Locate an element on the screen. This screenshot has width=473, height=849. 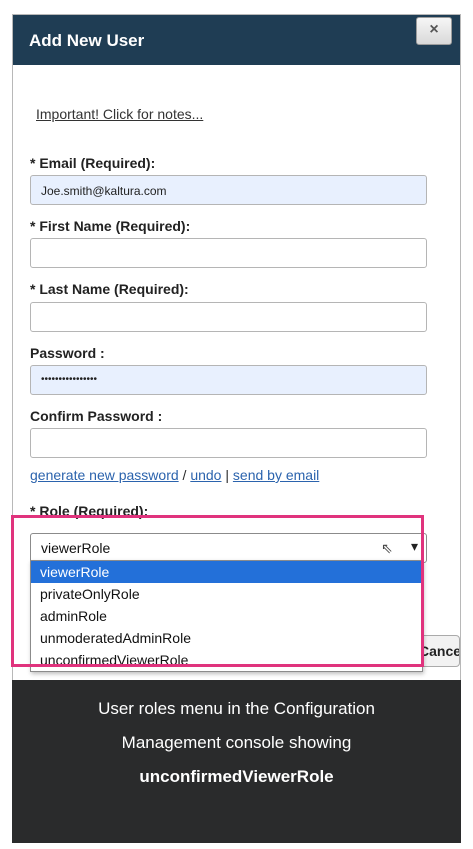
email-field: Joe.smith@kaltura.com is located at coordinates (228, 190).